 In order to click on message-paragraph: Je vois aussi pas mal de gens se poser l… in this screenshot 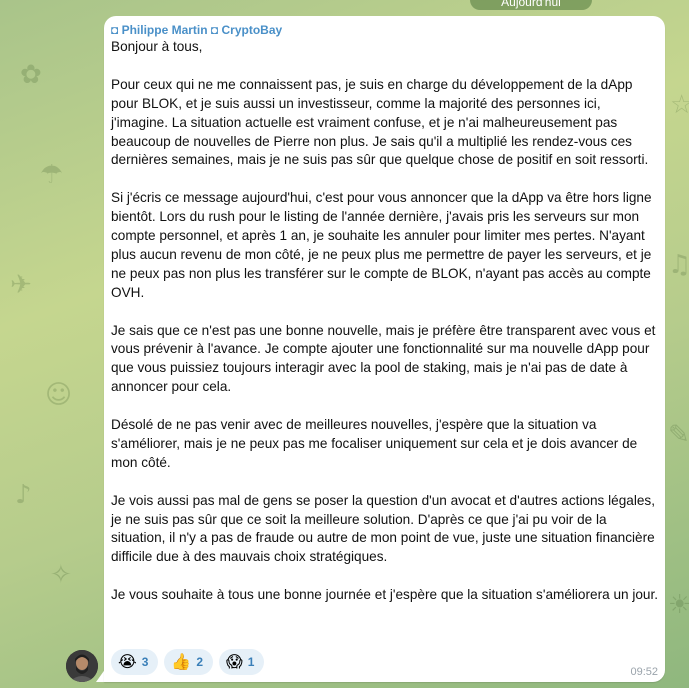, I will do `click(383, 528)`.